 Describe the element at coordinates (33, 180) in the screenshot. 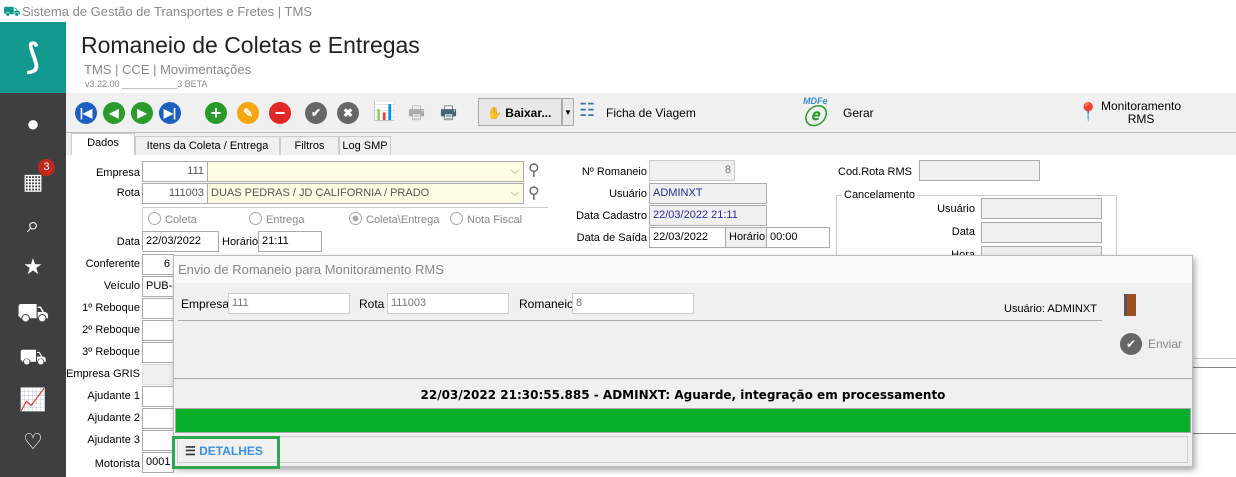

I see `apps-icon: ▦ 3` at that location.